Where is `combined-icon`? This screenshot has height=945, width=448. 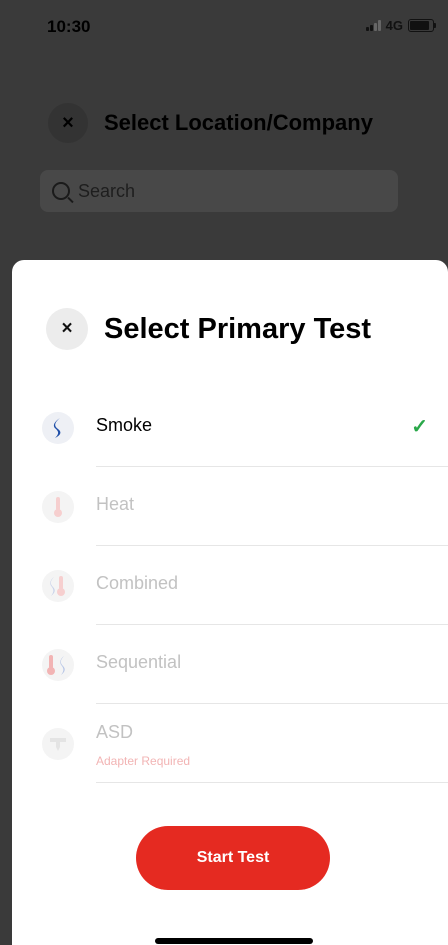
combined-icon is located at coordinates (58, 586).